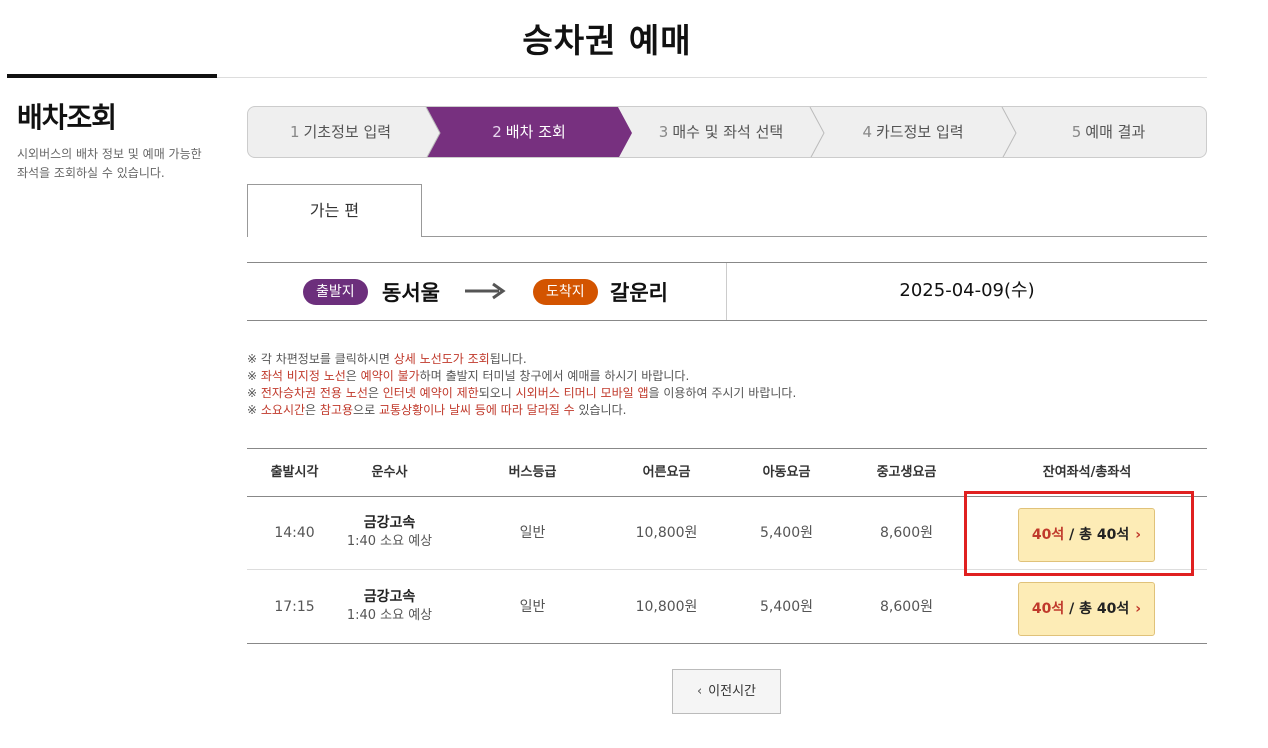 This screenshot has width=1268, height=748. I want to click on step-1: 1 기초정보 입력, so click(340, 132).